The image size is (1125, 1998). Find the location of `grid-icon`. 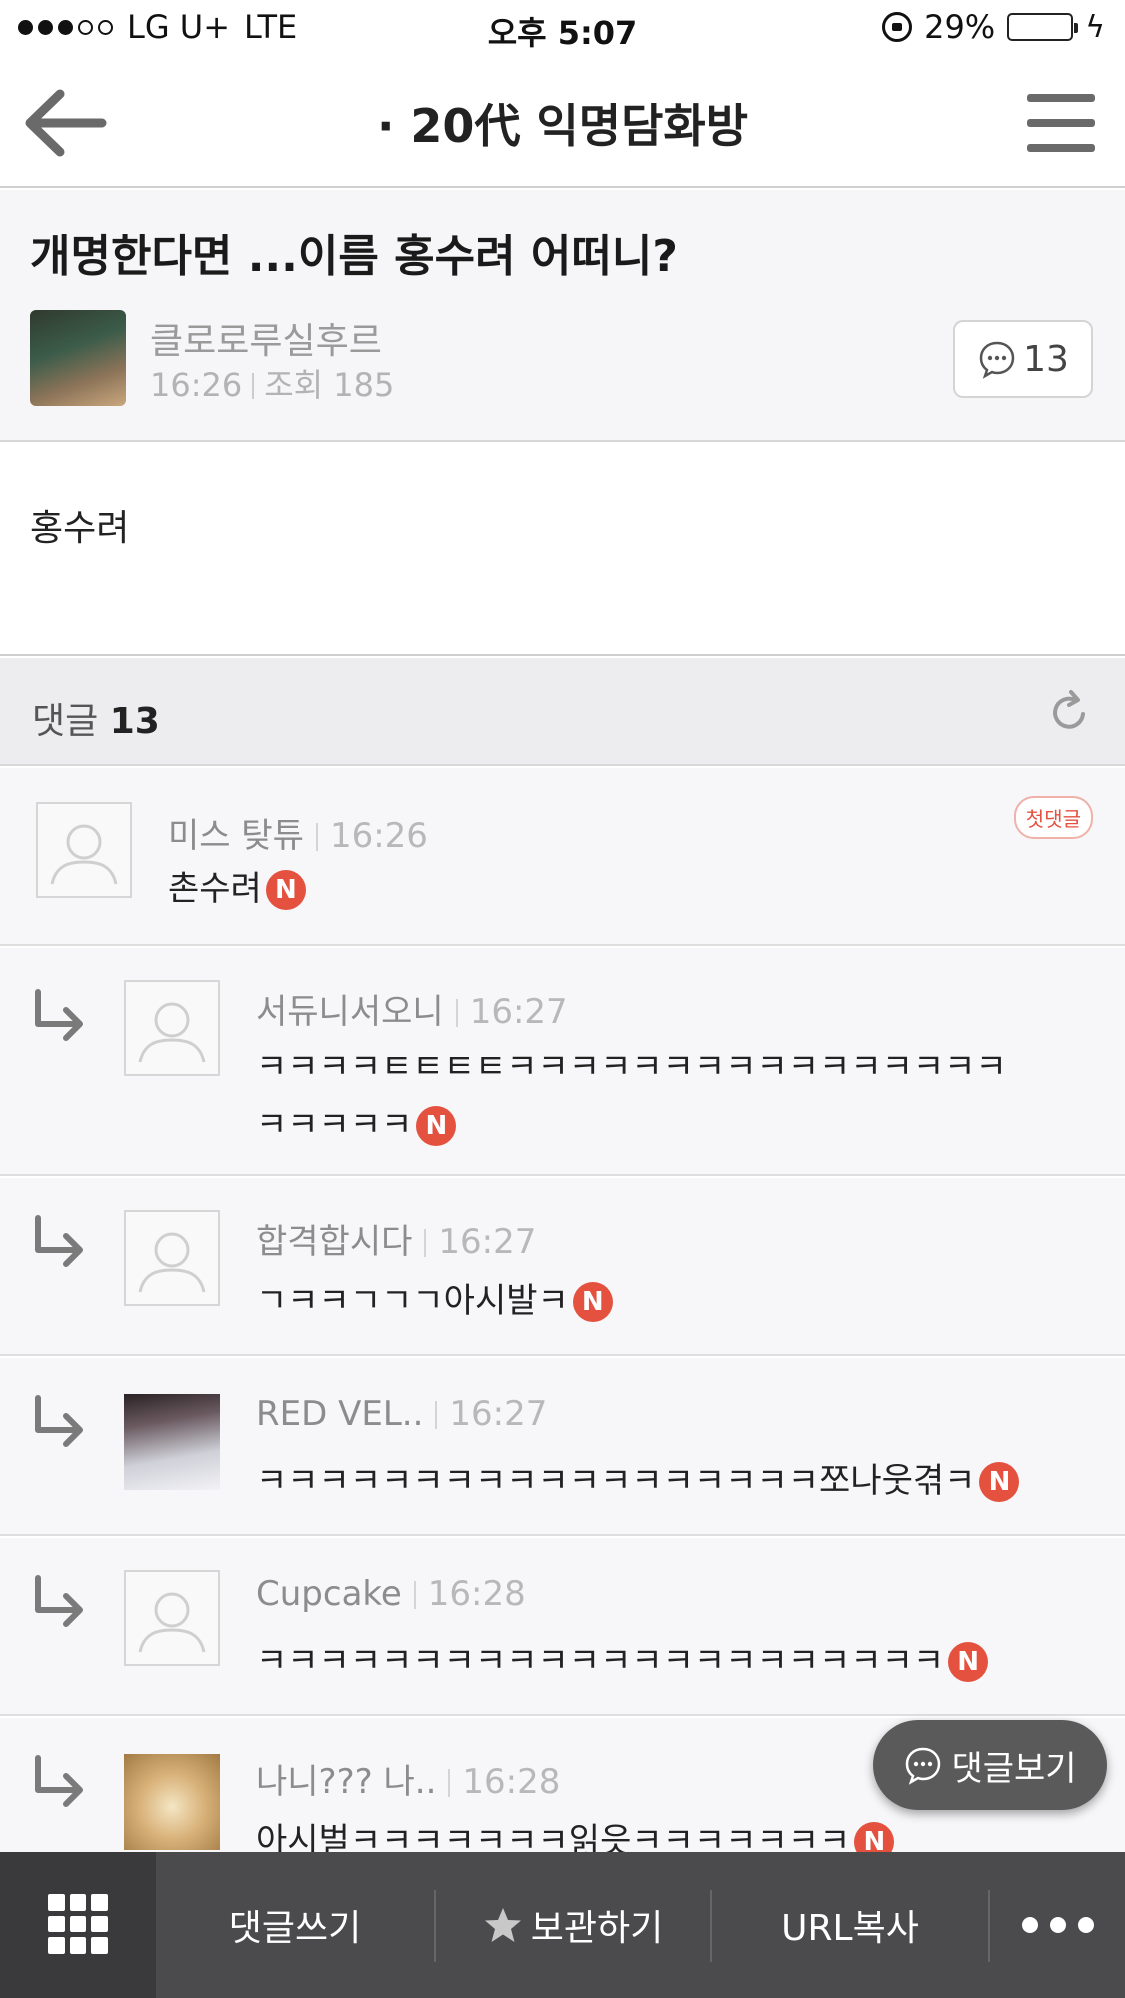

grid-icon is located at coordinates (78, 1924).